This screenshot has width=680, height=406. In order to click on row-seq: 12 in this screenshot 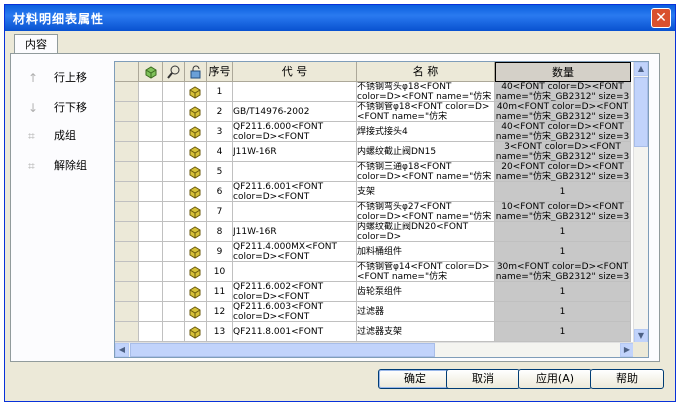, I will do `click(220, 312)`.